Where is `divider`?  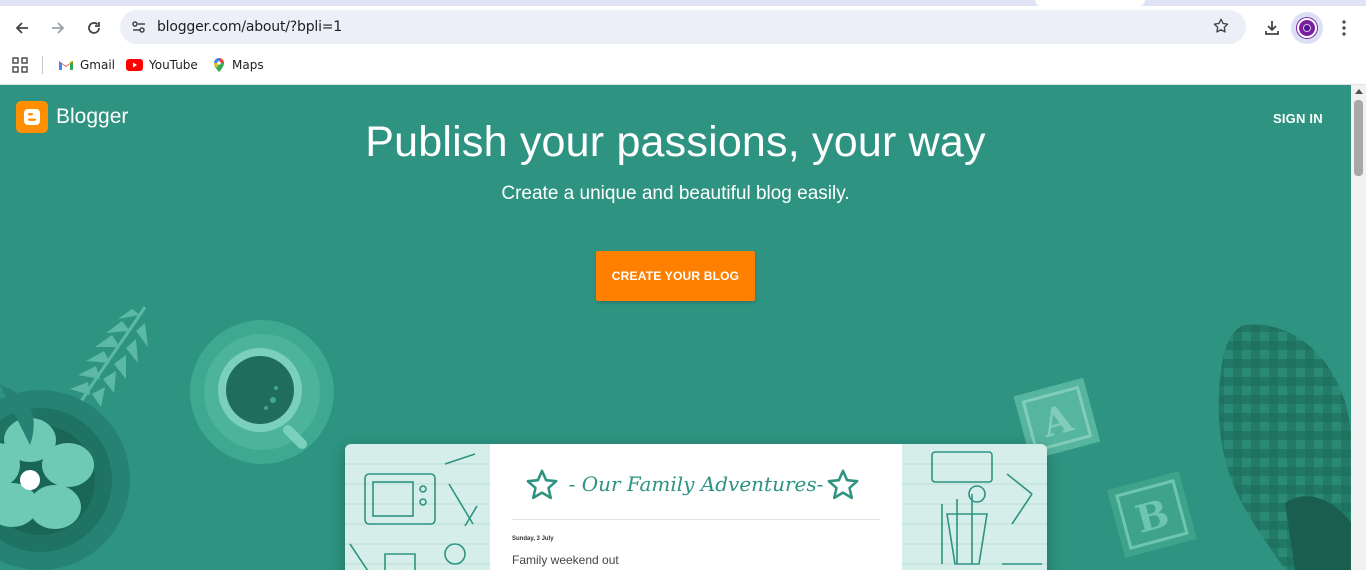
divider is located at coordinates (696, 519).